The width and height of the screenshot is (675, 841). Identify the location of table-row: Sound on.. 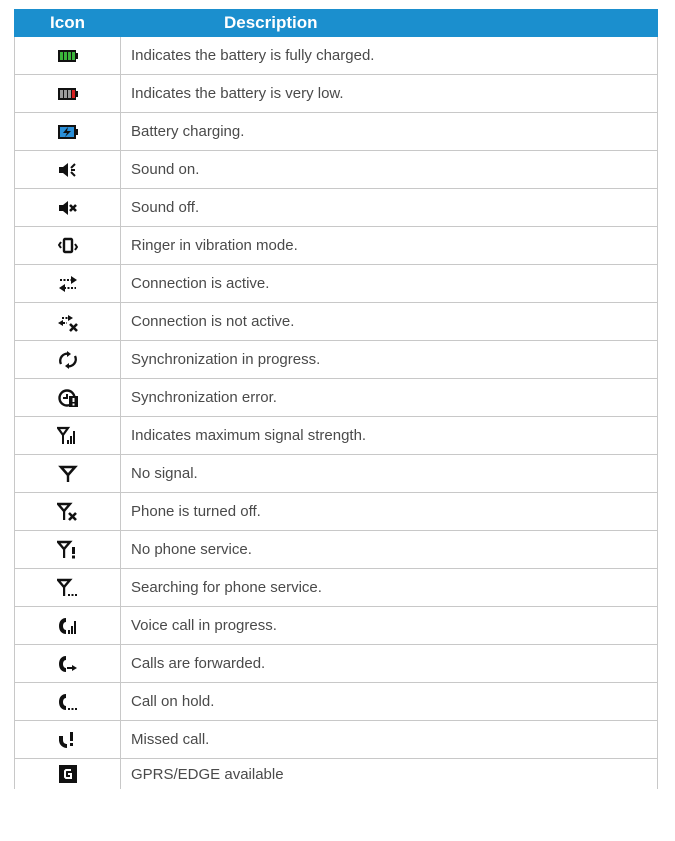
(336, 169).